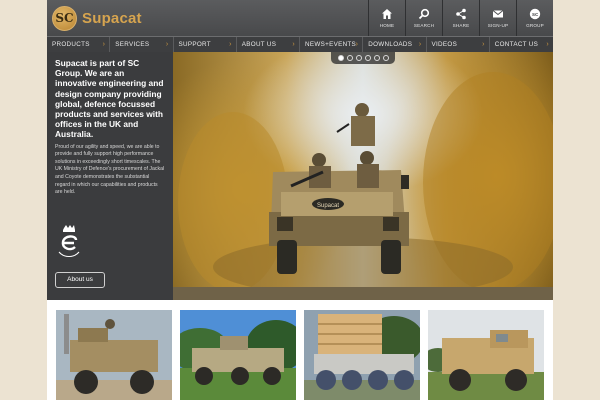 This screenshot has height=400, width=600. What do you see at coordinates (424, 25) in the screenshot?
I see `search-label: SEARCH` at bounding box center [424, 25].